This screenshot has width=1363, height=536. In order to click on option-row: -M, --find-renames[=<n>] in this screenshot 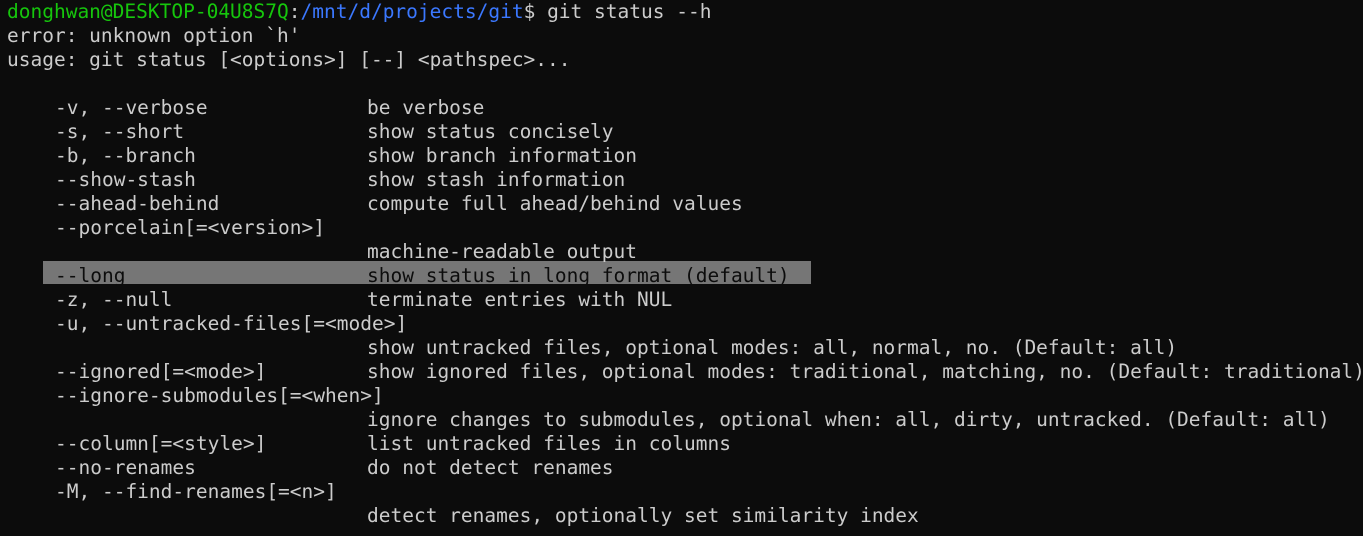, I will do `click(685, 492)`.